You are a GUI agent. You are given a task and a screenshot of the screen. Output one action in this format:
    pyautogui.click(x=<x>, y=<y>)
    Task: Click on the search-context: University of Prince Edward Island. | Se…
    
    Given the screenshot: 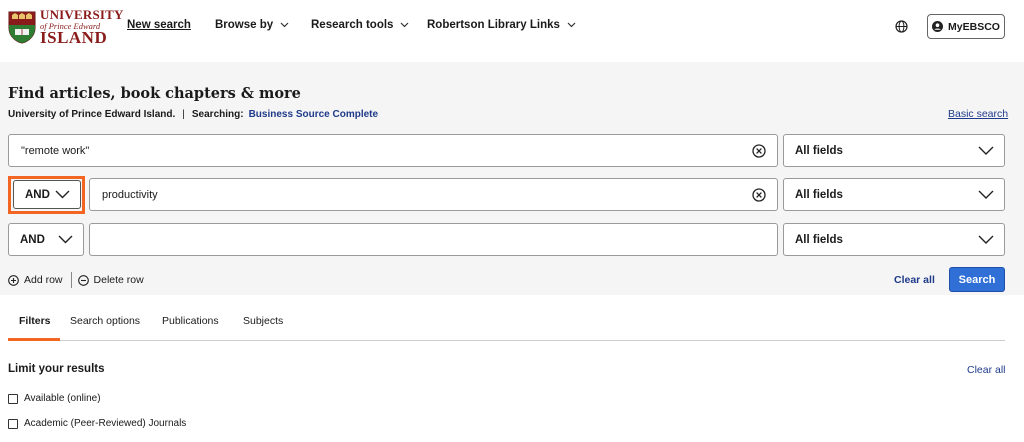 What is the action you would take?
    pyautogui.click(x=193, y=114)
    